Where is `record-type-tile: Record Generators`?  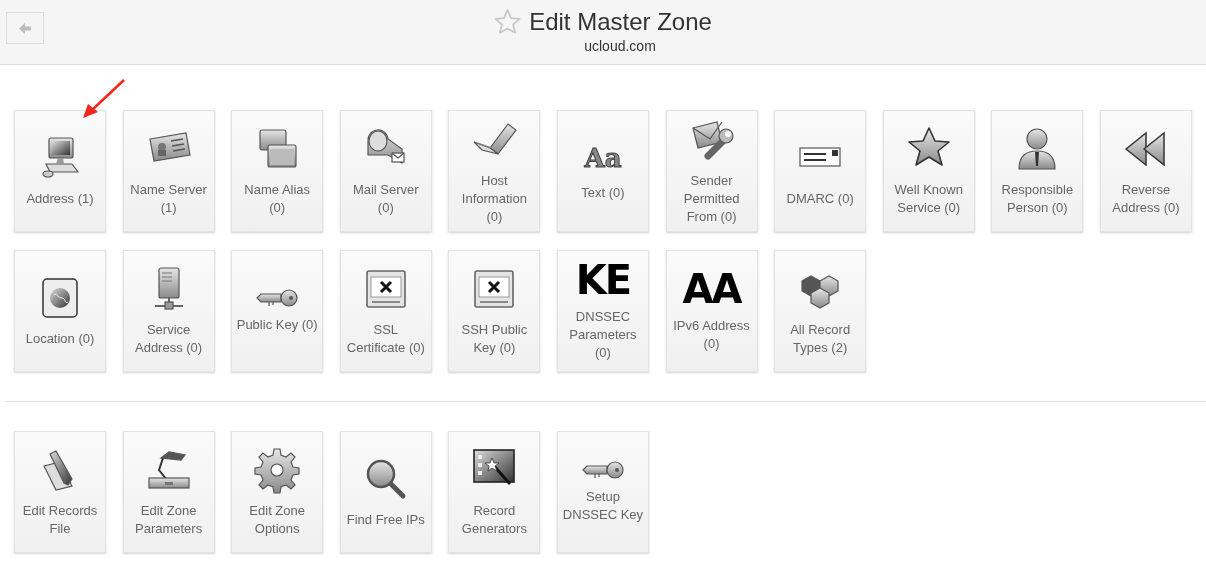
record-type-tile: Record Generators is located at coordinates (494, 492).